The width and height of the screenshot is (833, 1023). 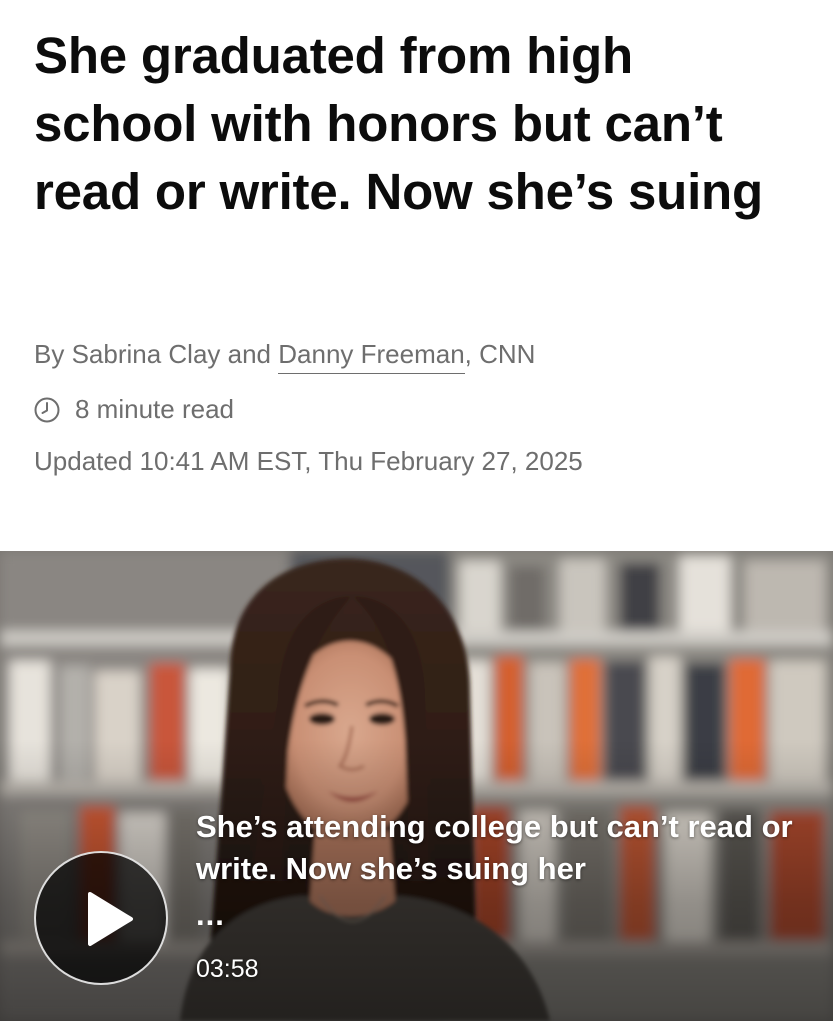 I want to click on byline-suffix: , CNN, so click(x=500, y=354).